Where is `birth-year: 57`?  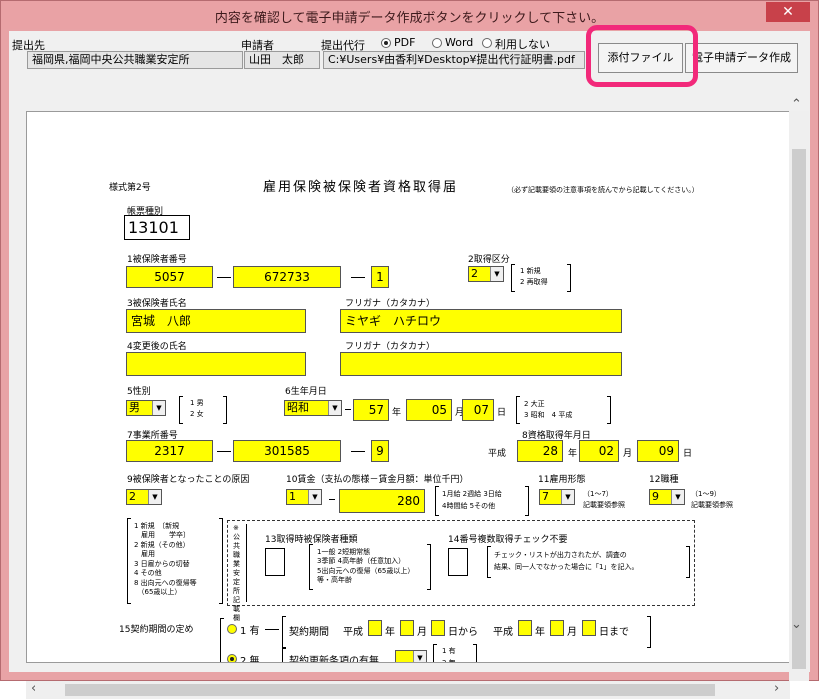
birth-year: 57 is located at coordinates (371, 410).